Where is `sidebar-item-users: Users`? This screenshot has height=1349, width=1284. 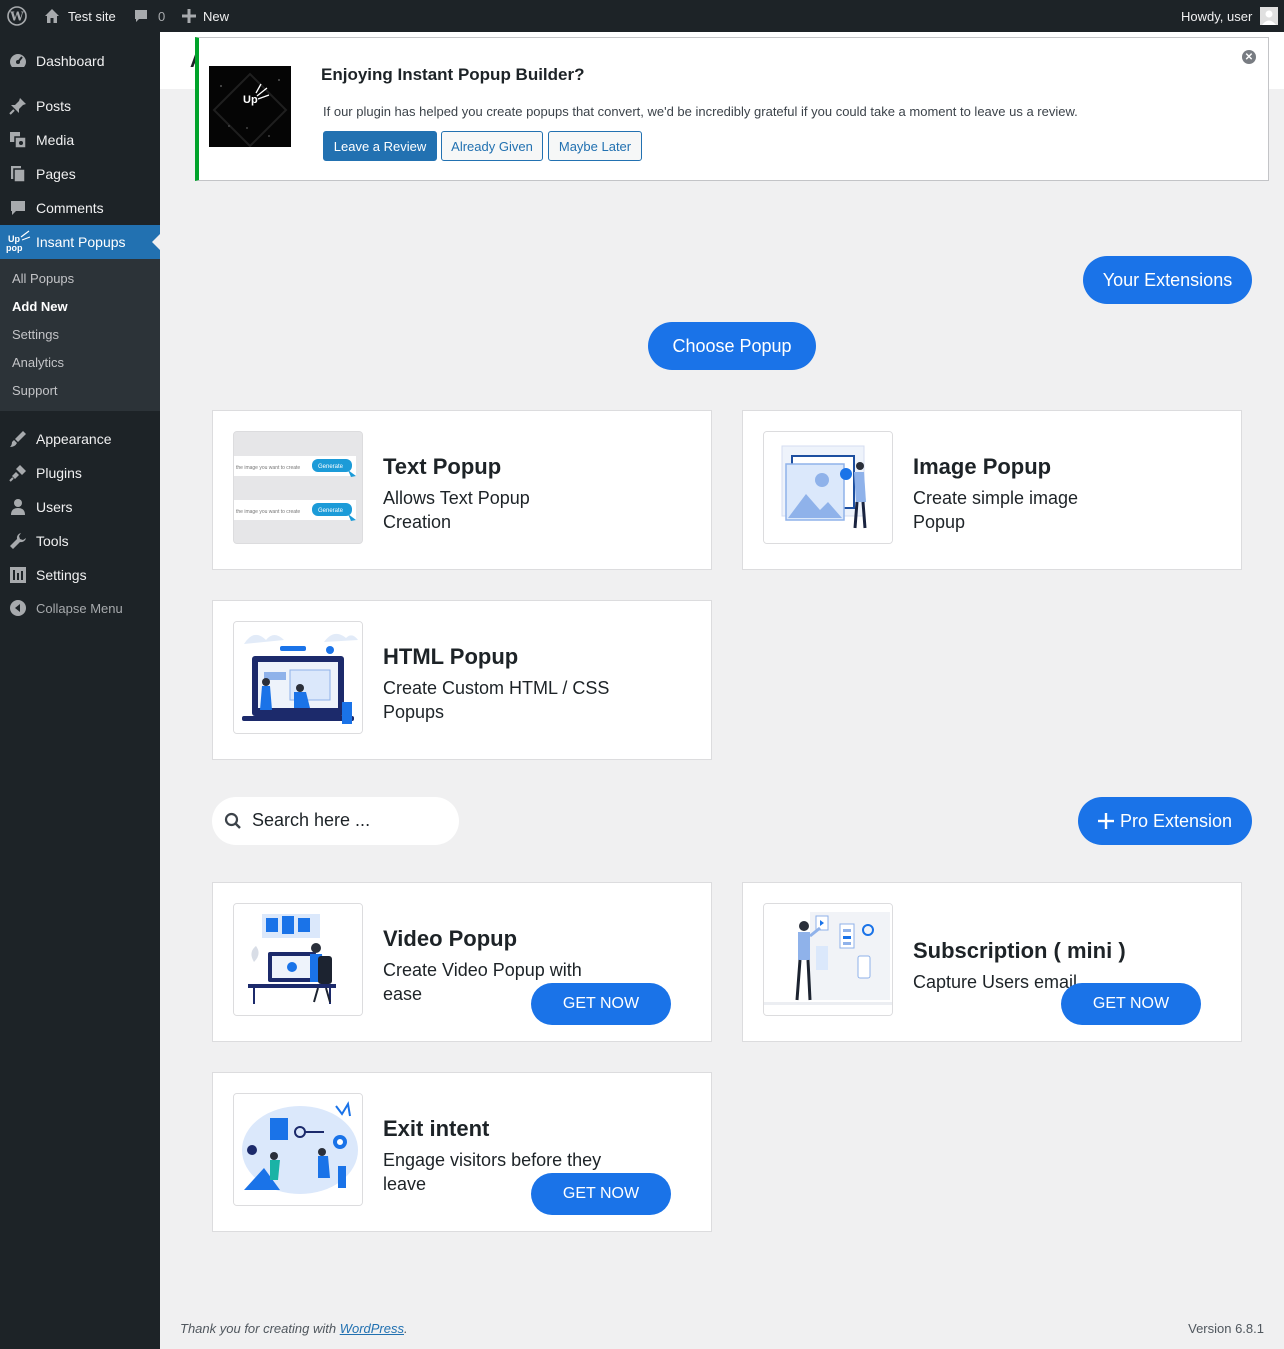 sidebar-item-users: Users is located at coordinates (80, 507).